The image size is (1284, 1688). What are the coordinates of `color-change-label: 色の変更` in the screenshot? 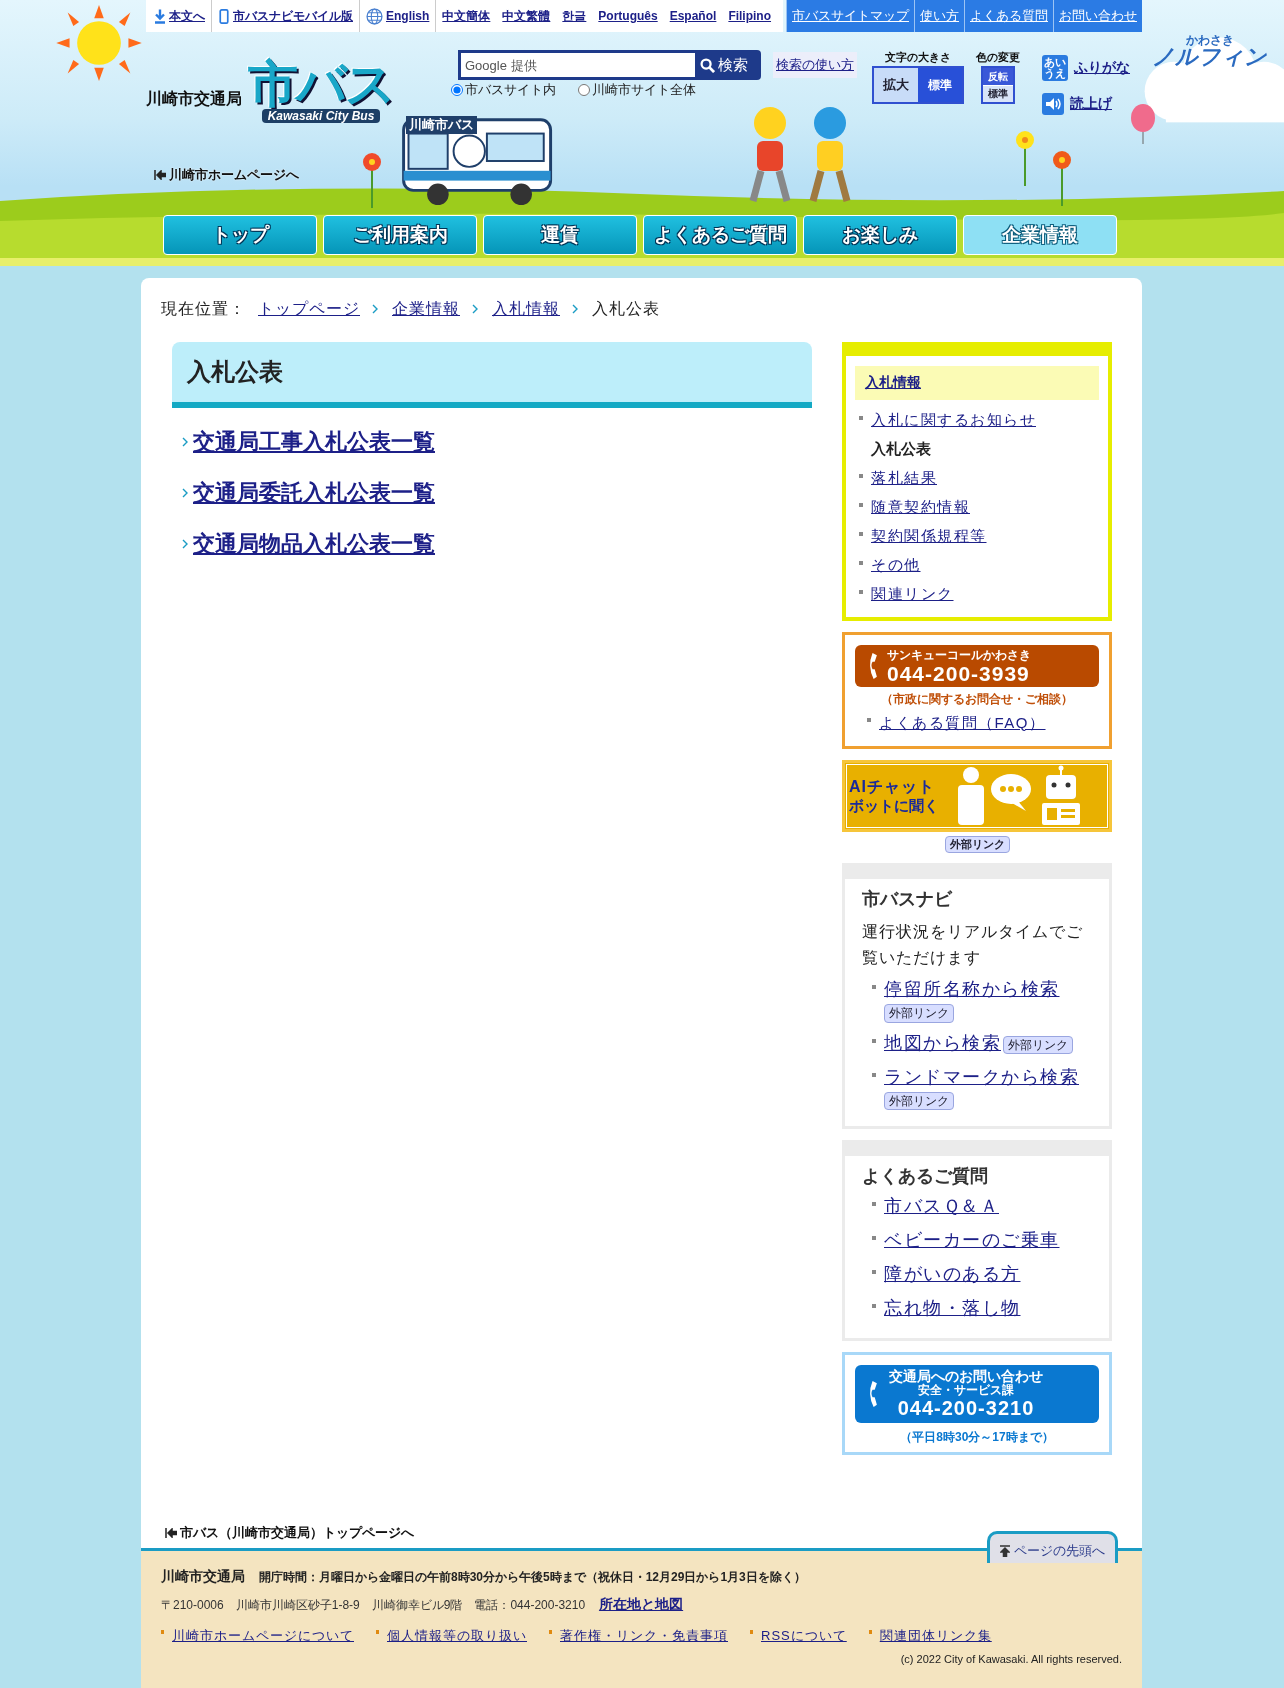 It's located at (998, 57).